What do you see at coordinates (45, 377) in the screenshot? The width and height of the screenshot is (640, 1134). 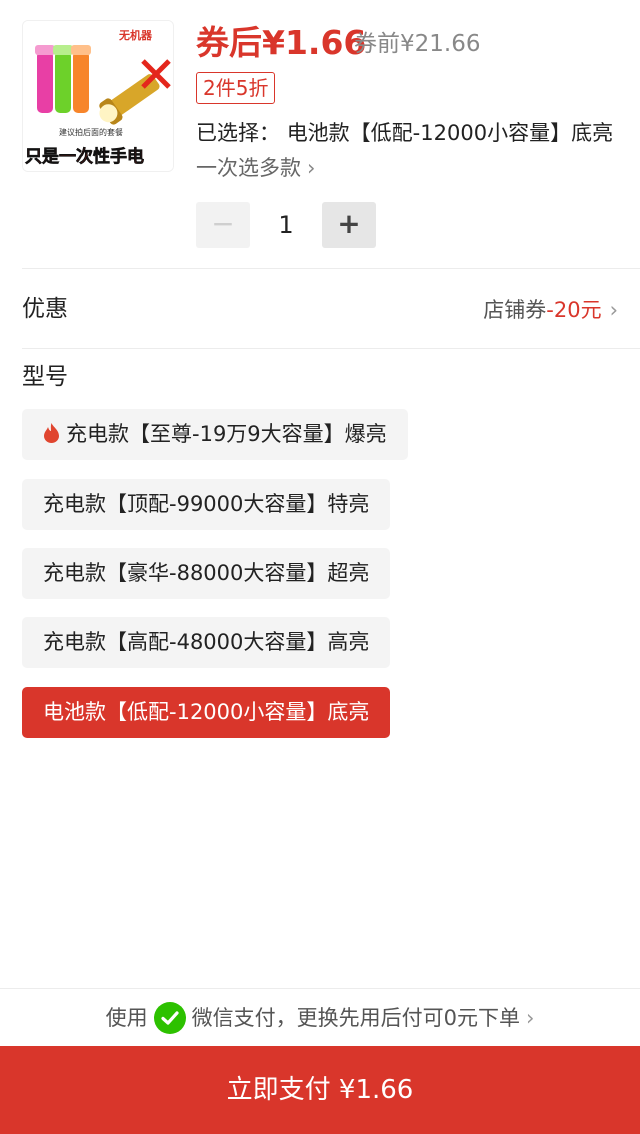 I see `model-section-label: 型号` at bounding box center [45, 377].